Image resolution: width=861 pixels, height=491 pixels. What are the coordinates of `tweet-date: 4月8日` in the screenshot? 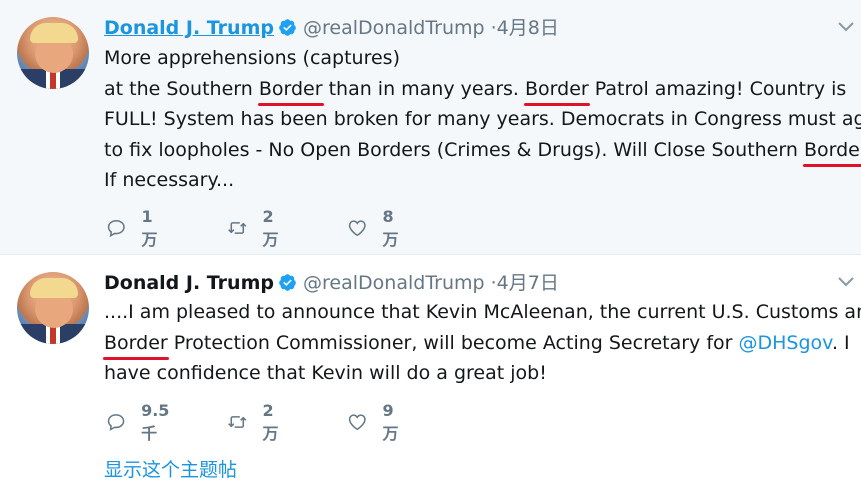 It's located at (528, 28).